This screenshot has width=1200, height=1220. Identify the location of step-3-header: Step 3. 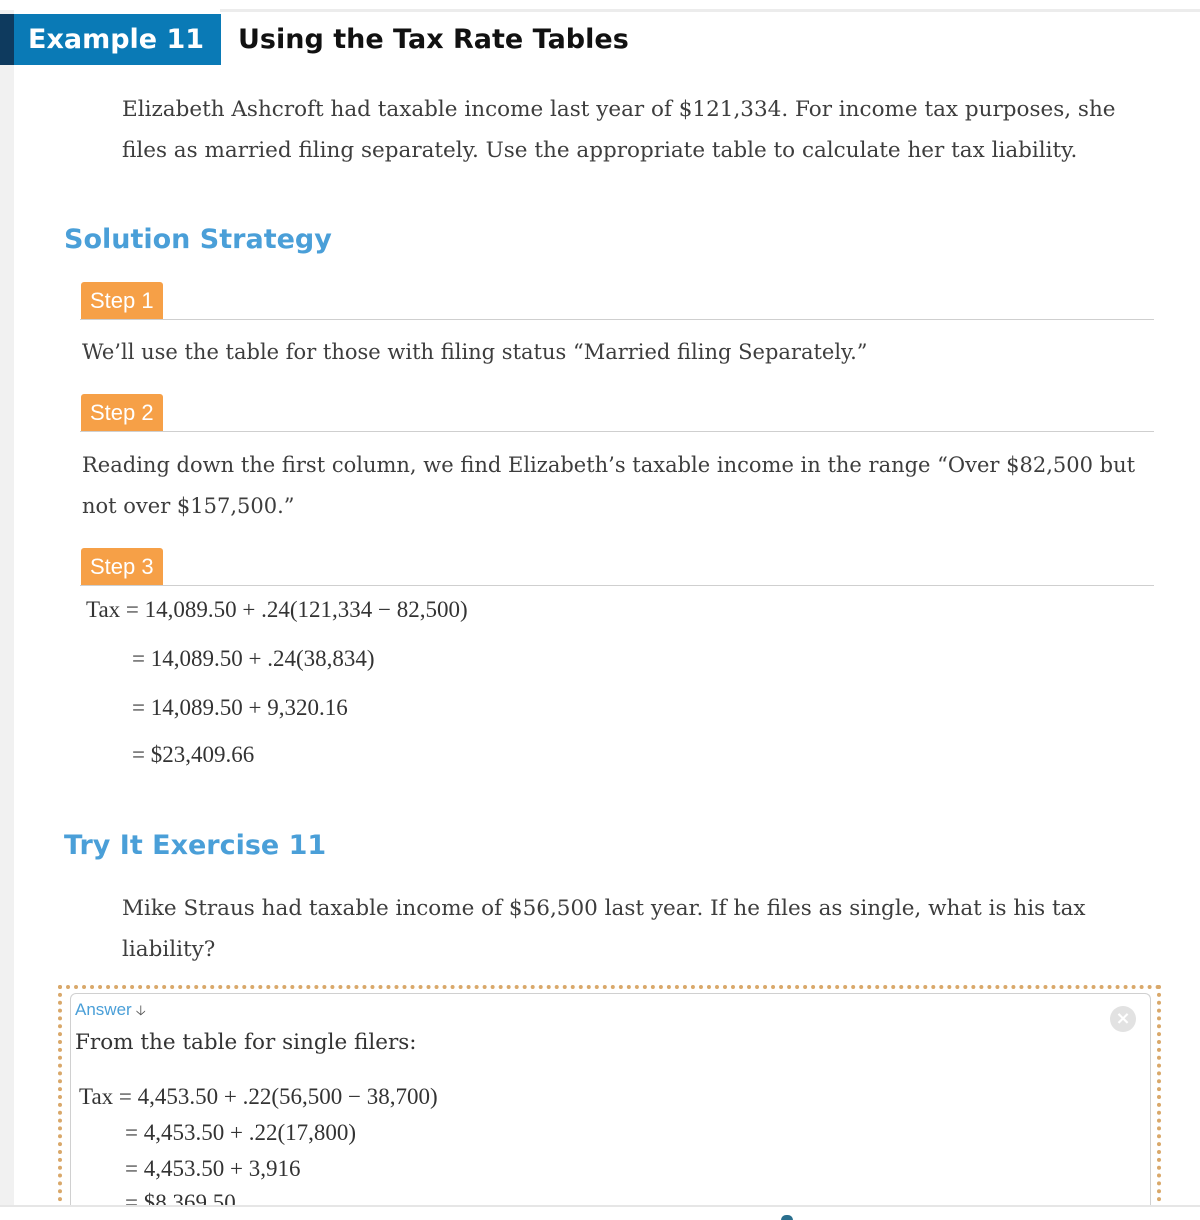
(617, 566).